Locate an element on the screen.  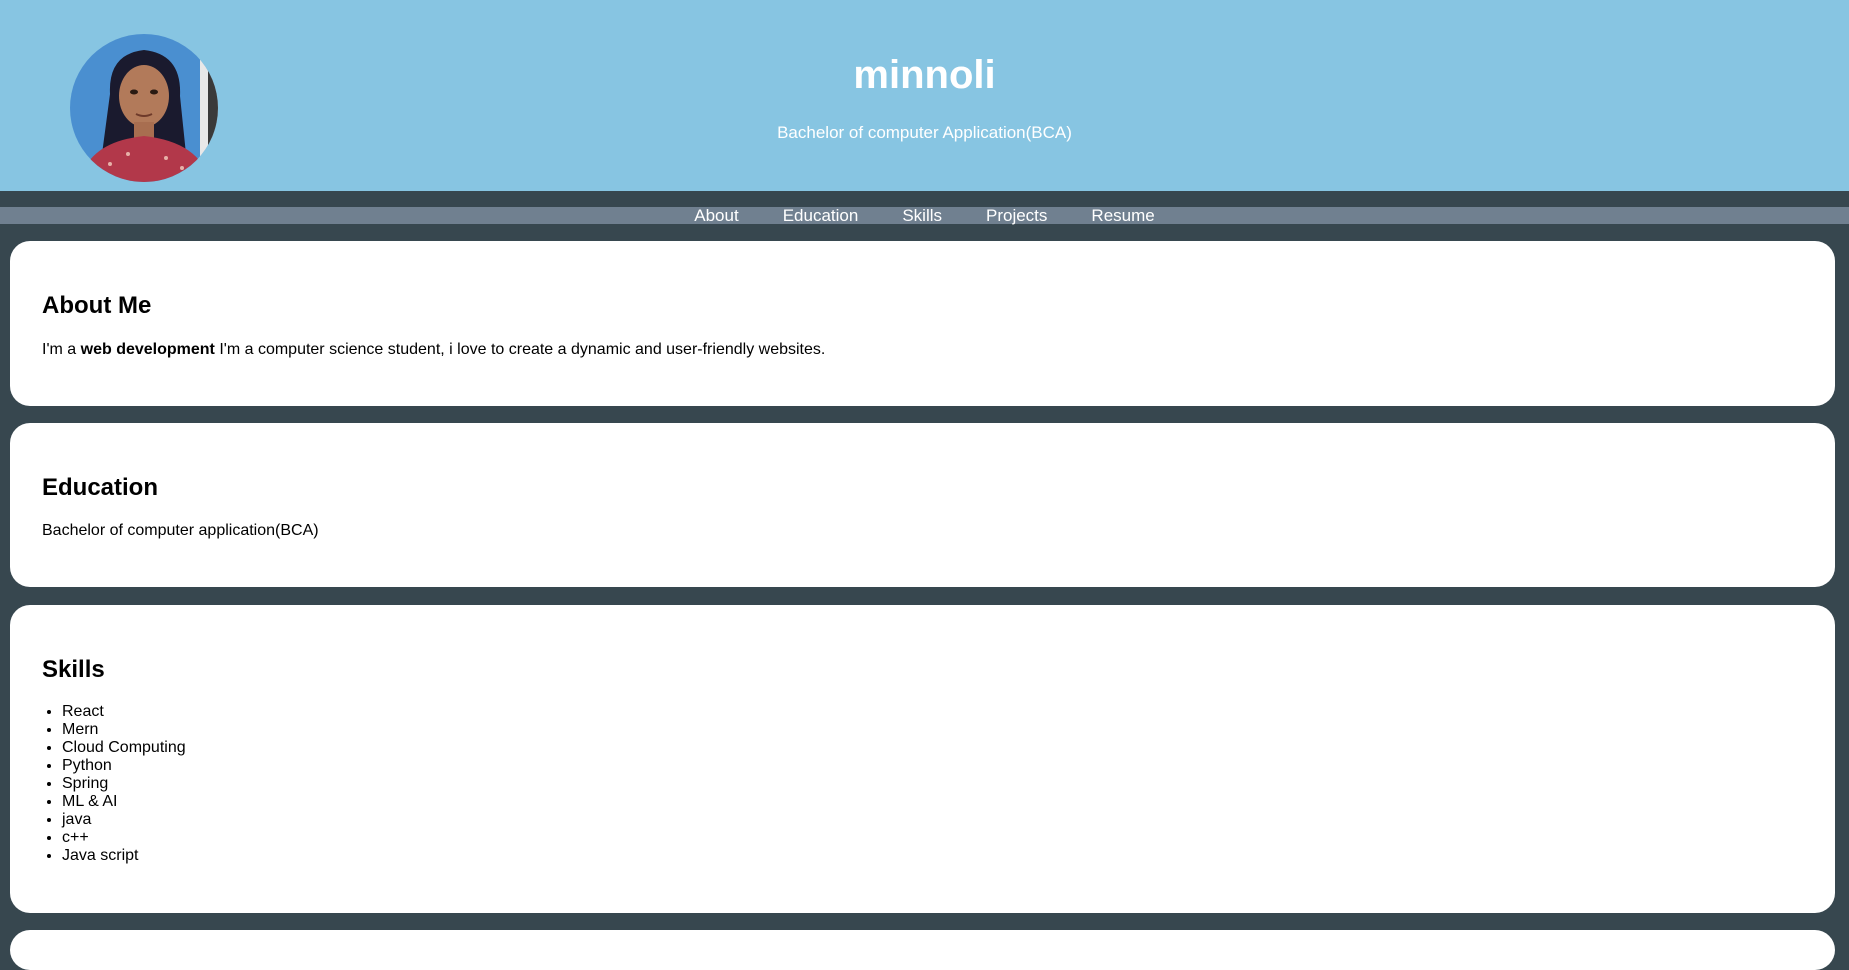
nav-bar: About Education Skills Projects Resume is located at coordinates (924, 215).